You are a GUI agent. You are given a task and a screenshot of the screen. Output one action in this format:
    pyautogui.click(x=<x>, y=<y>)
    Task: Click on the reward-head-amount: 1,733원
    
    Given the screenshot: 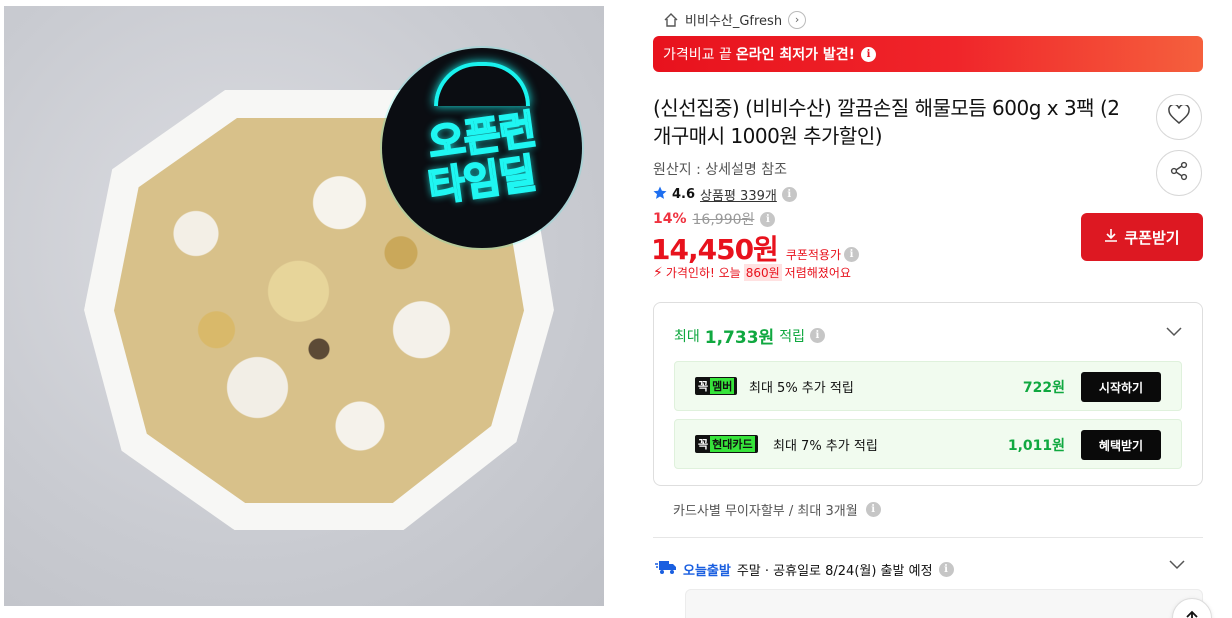 What is the action you would take?
    pyautogui.click(x=739, y=338)
    